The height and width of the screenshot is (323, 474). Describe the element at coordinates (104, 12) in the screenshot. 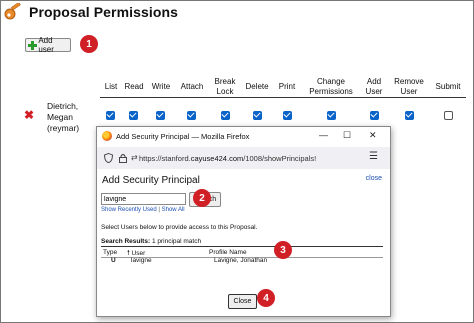

I see `page-title: Proposal Permissions` at that location.